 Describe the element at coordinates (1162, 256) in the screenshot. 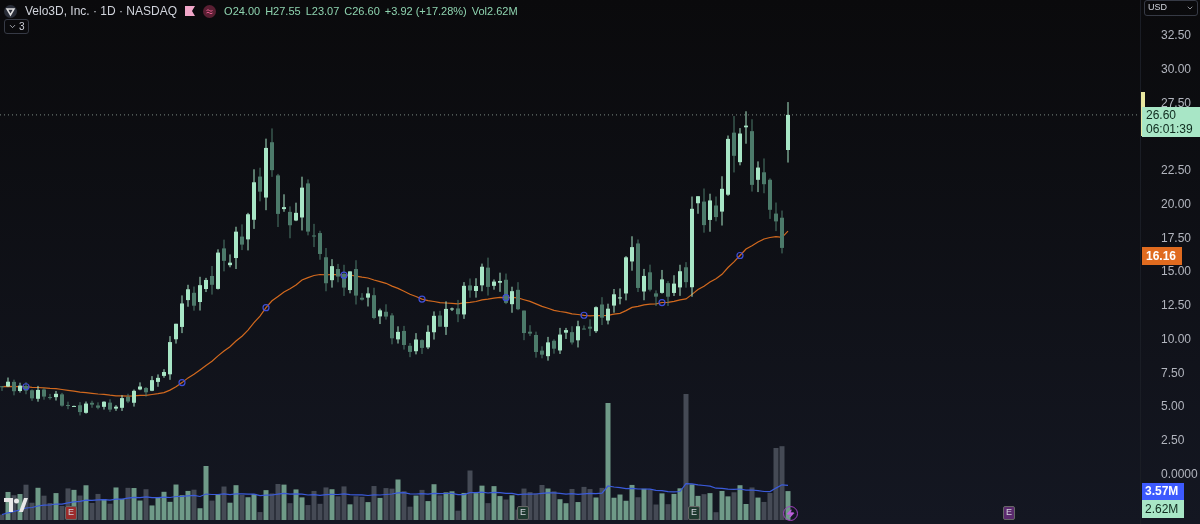

I see `moving-average-label: 16.16` at that location.